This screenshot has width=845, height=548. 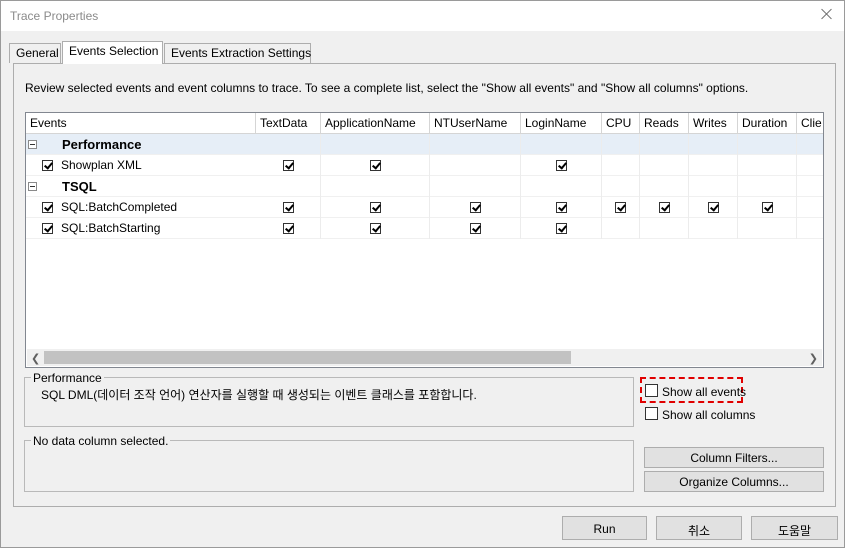 What do you see at coordinates (708, 415) in the screenshot?
I see `show-all-columns-label: Show all columns` at bounding box center [708, 415].